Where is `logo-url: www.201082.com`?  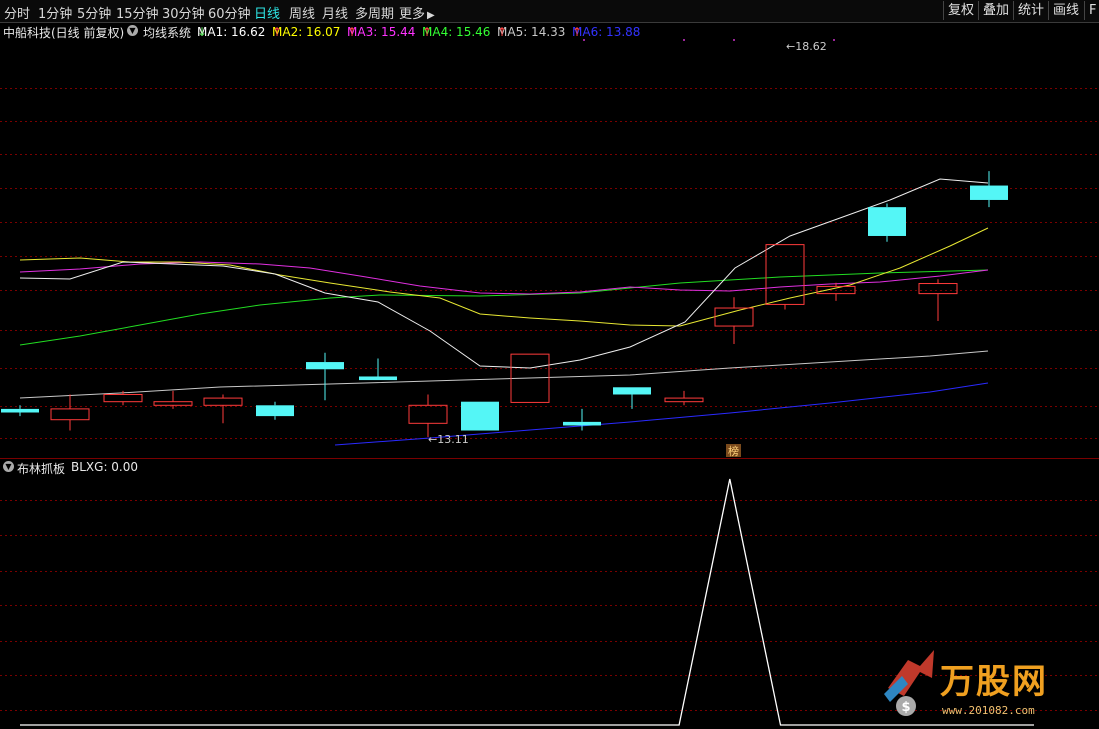
logo-url: www.201082.com is located at coordinates (988, 710).